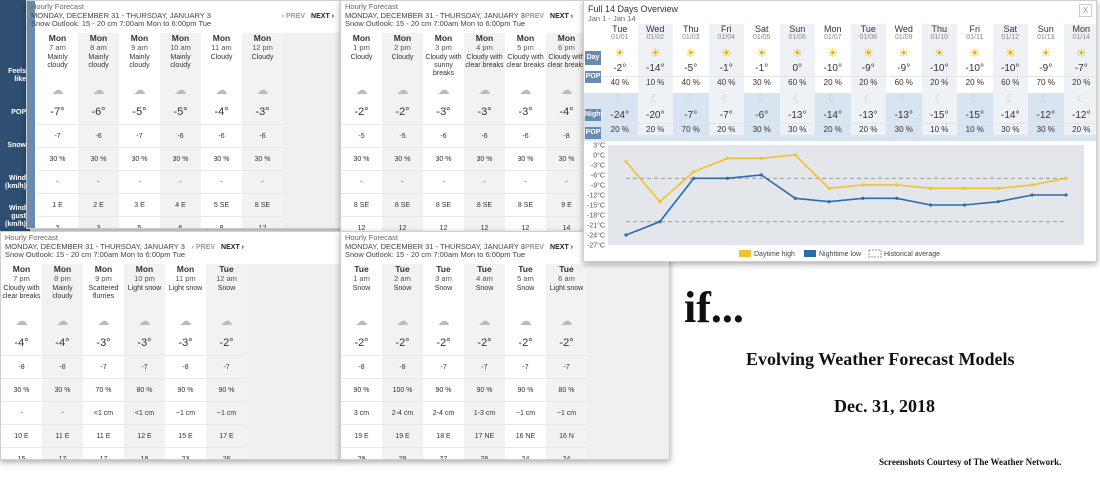  I want to click on y-tick-label: -6°C, so click(598, 176).